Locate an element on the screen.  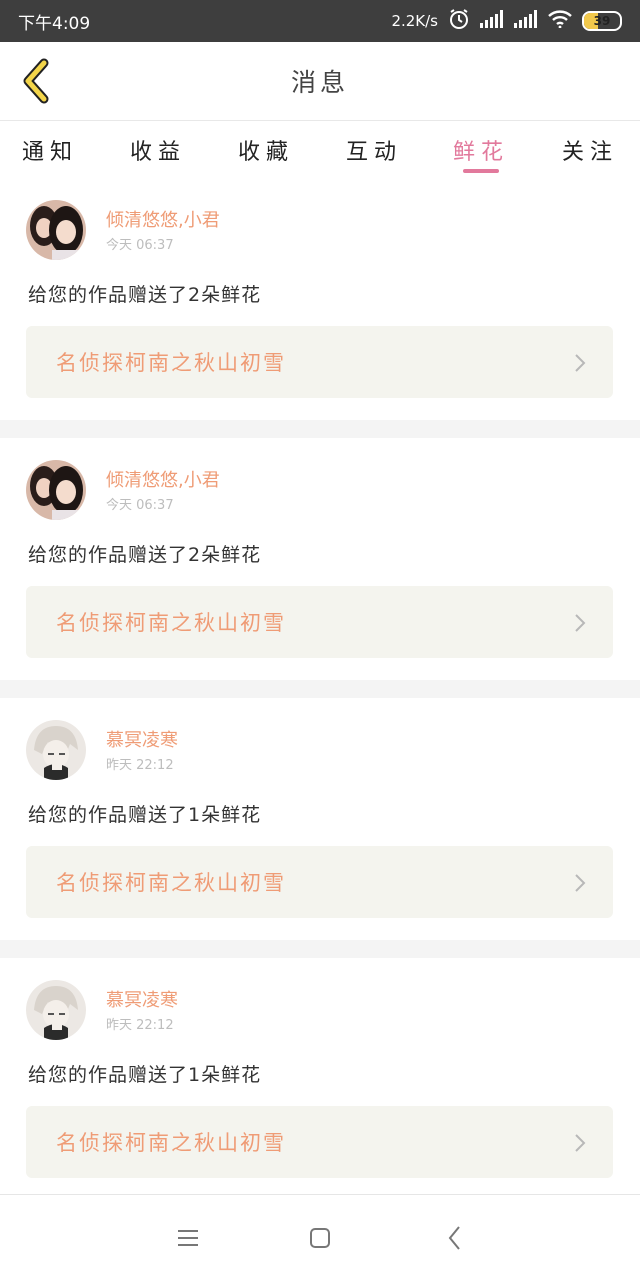
tab-favorites: 收藏 is located at coordinates (266, 149).